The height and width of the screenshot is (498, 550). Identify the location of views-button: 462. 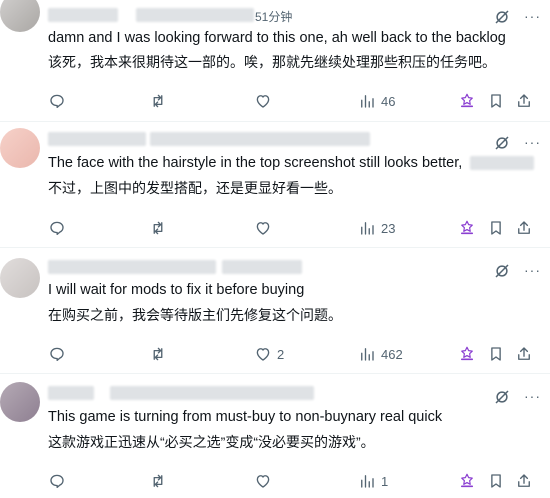
(380, 354).